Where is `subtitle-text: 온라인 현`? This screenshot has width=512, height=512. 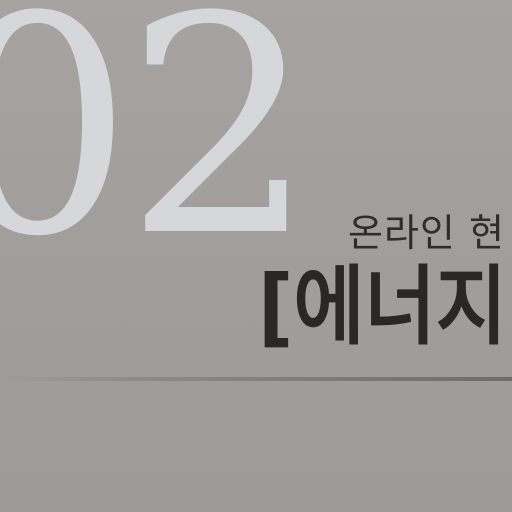
subtitle-text: 온라인 현 is located at coordinates (426, 233).